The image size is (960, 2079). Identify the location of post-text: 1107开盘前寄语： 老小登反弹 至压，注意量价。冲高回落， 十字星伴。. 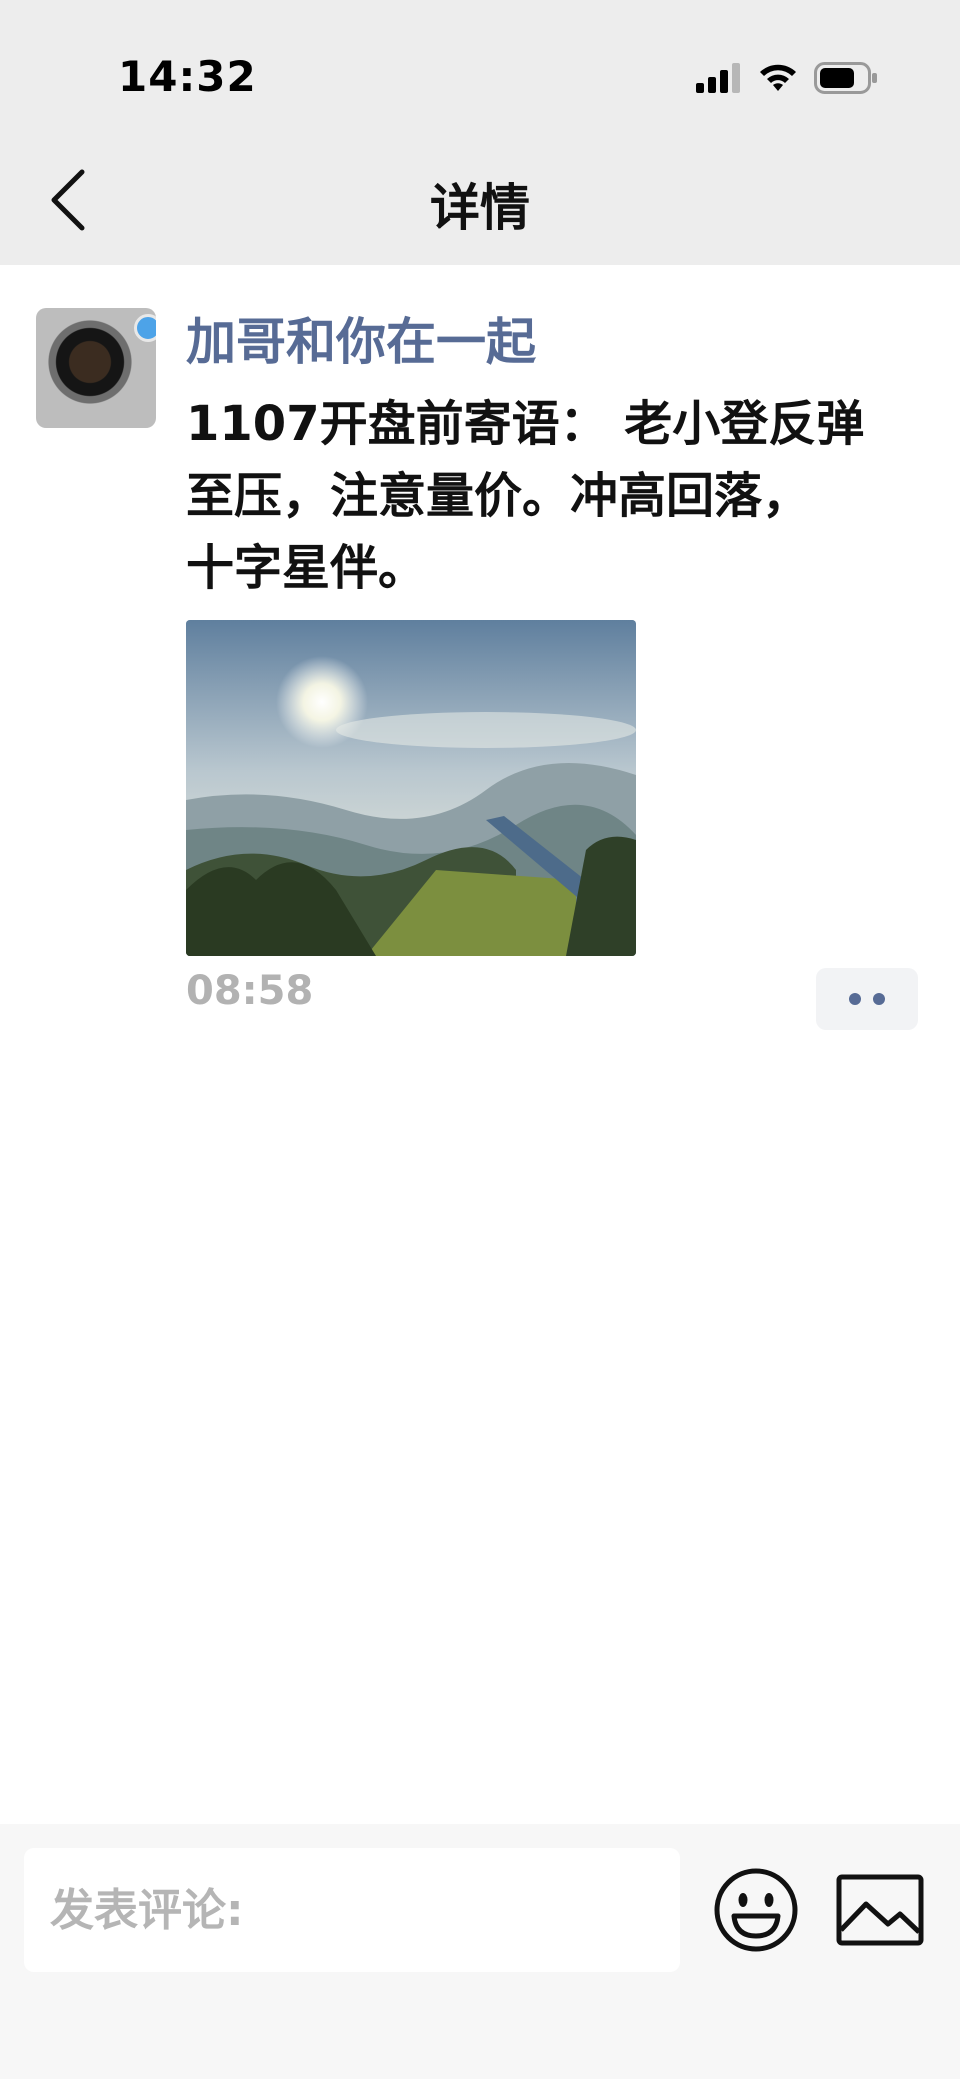
(525, 496).